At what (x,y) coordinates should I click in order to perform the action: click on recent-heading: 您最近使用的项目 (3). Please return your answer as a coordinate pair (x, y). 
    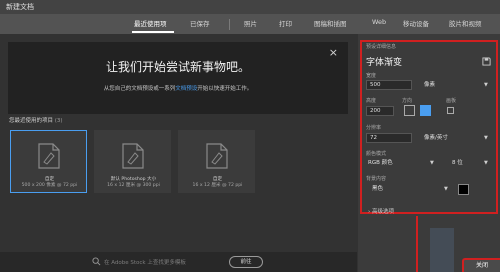
    Looking at the image, I should click on (36, 120).